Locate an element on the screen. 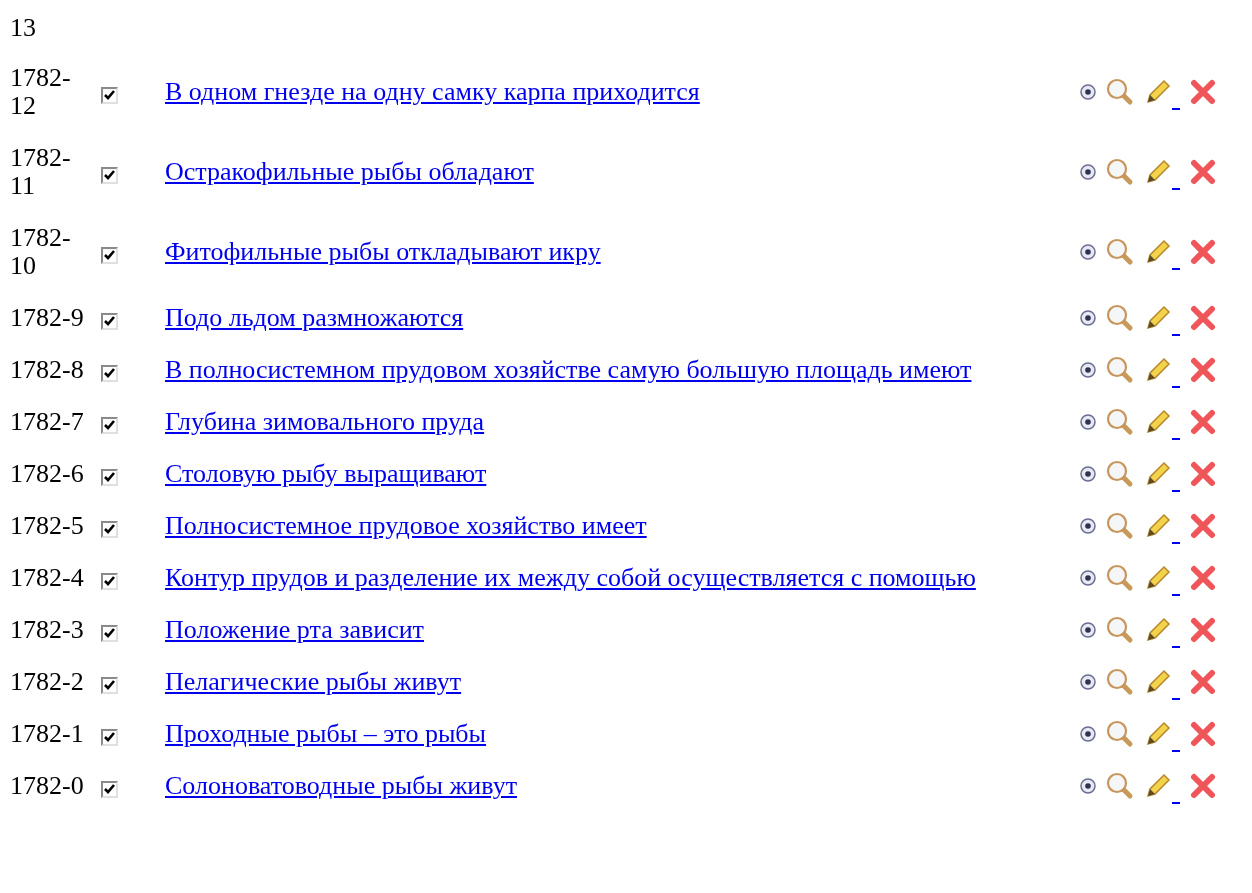 The image size is (1252, 893). question-link: Столовую рыбу выращивают is located at coordinates (326, 473).